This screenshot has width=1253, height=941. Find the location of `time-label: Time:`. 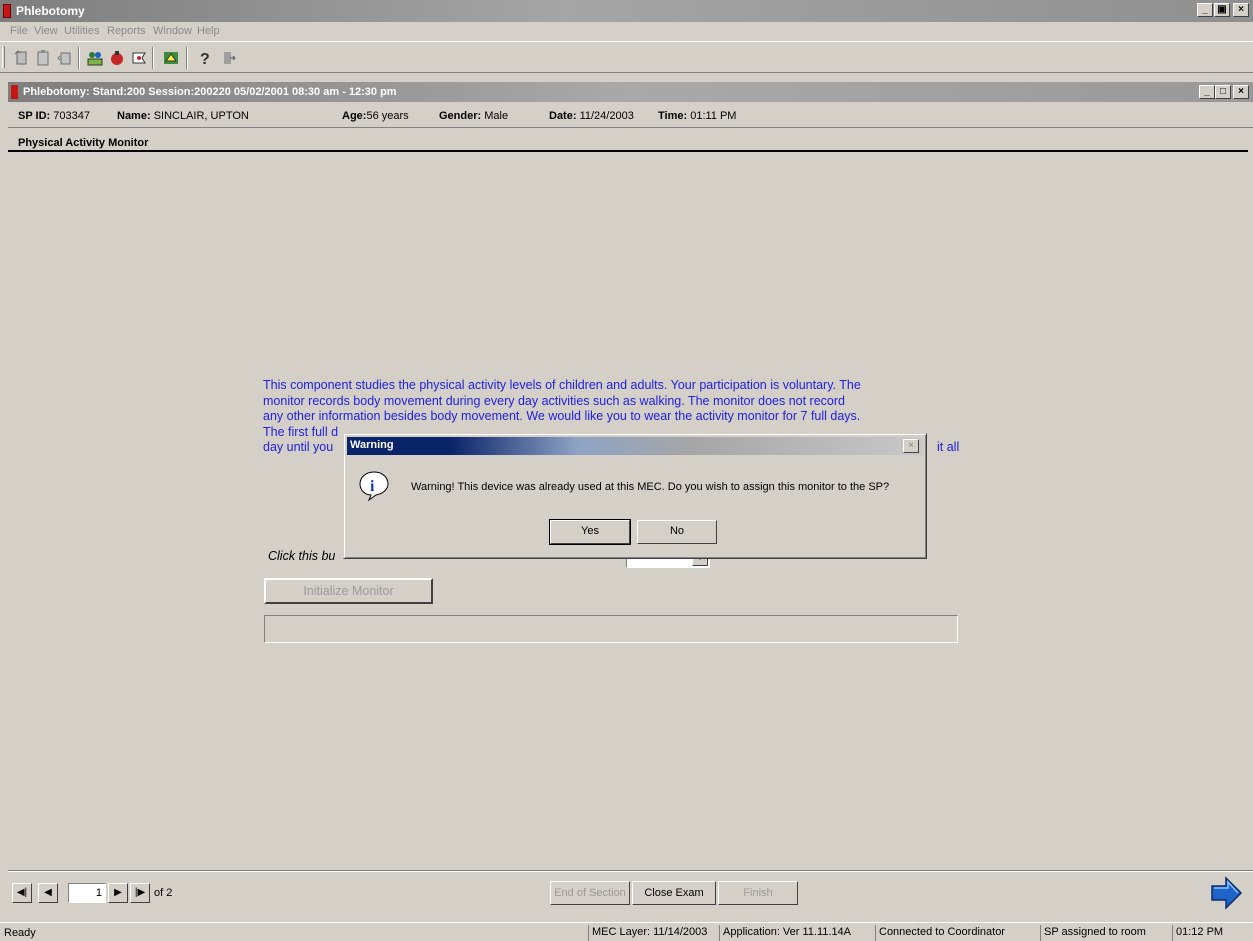

time-label: Time: is located at coordinates (673, 116).